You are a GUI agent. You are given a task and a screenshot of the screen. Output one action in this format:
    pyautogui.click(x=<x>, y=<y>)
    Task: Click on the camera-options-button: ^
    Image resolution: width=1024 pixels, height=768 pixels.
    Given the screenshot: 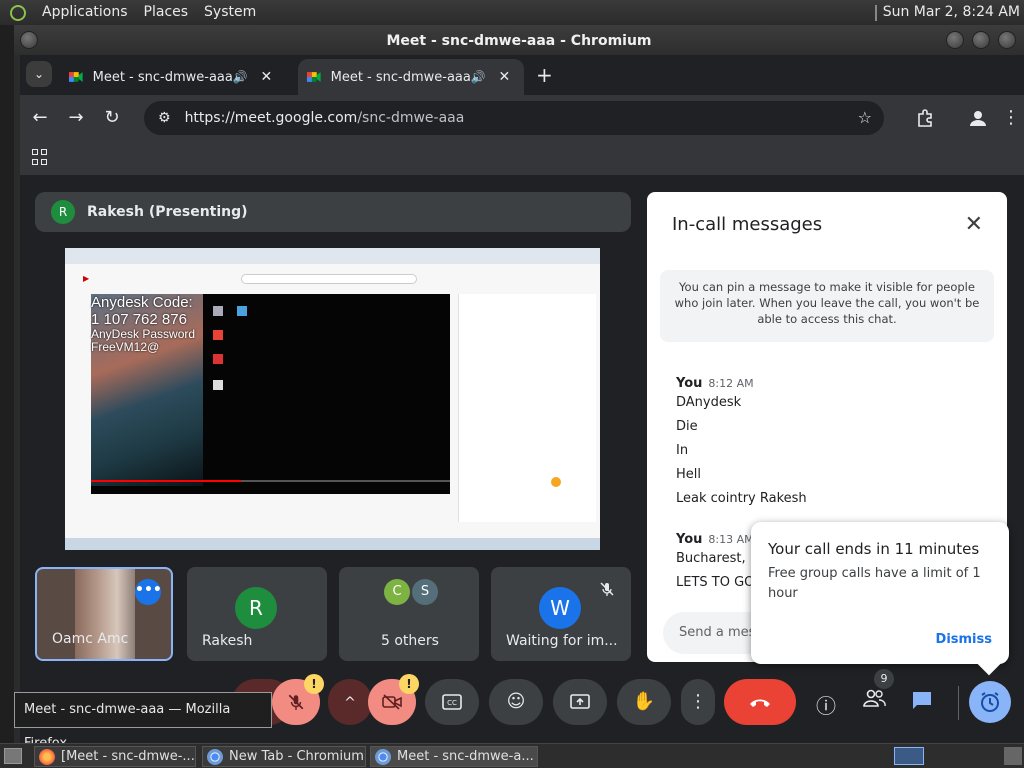 What is the action you would take?
    pyautogui.click(x=350, y=702)
    